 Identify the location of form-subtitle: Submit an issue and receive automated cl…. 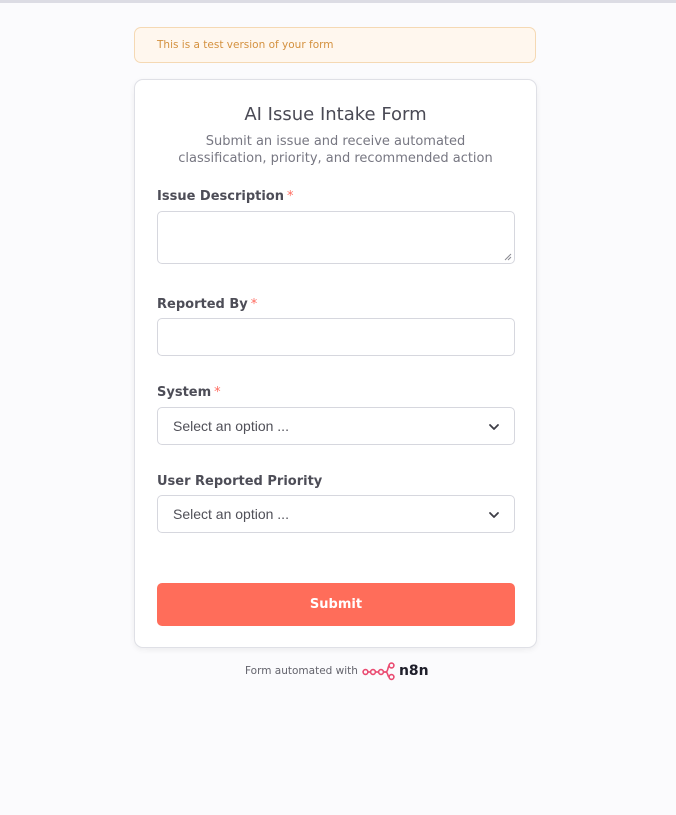
(335, 150).